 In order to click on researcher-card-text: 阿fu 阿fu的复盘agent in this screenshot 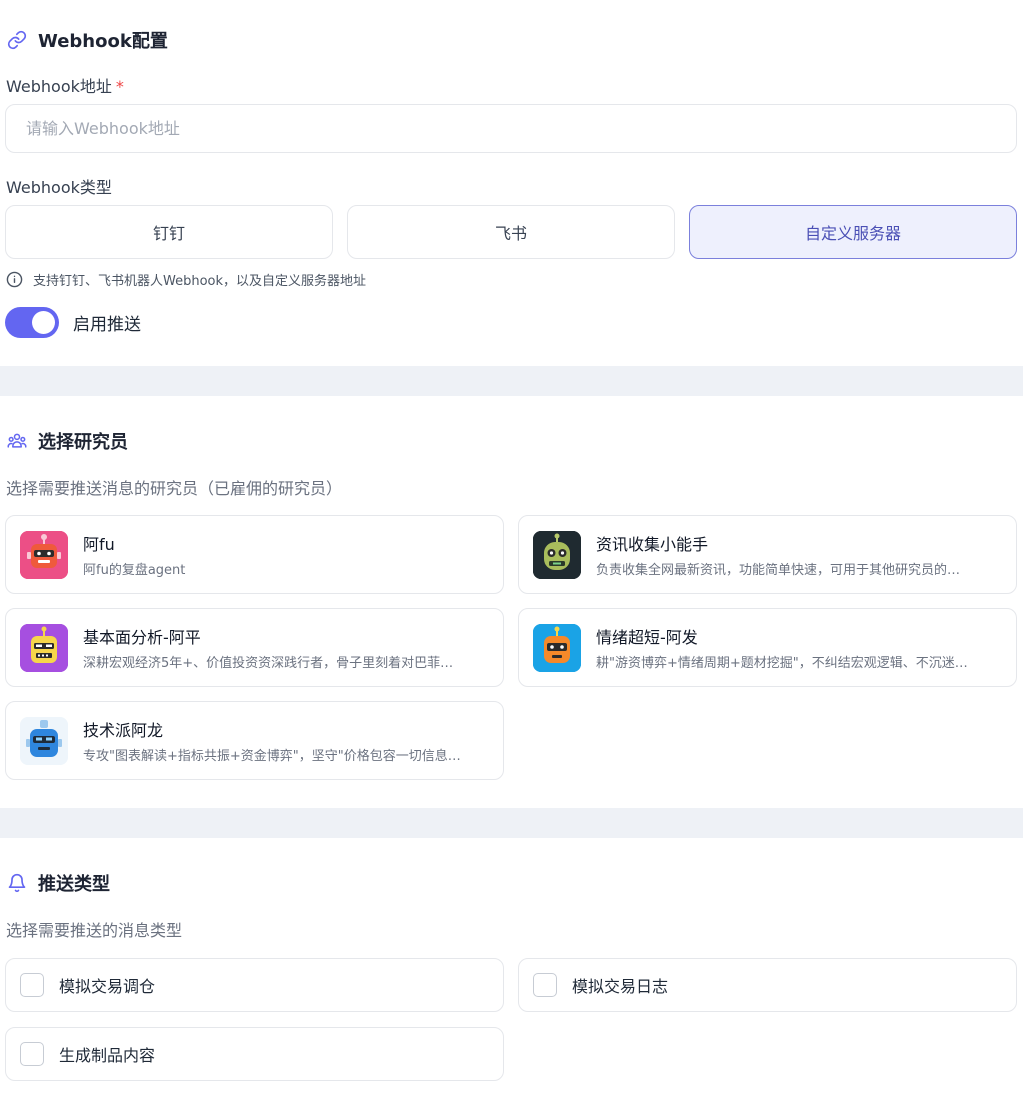, I will do `click(283, 554)`.